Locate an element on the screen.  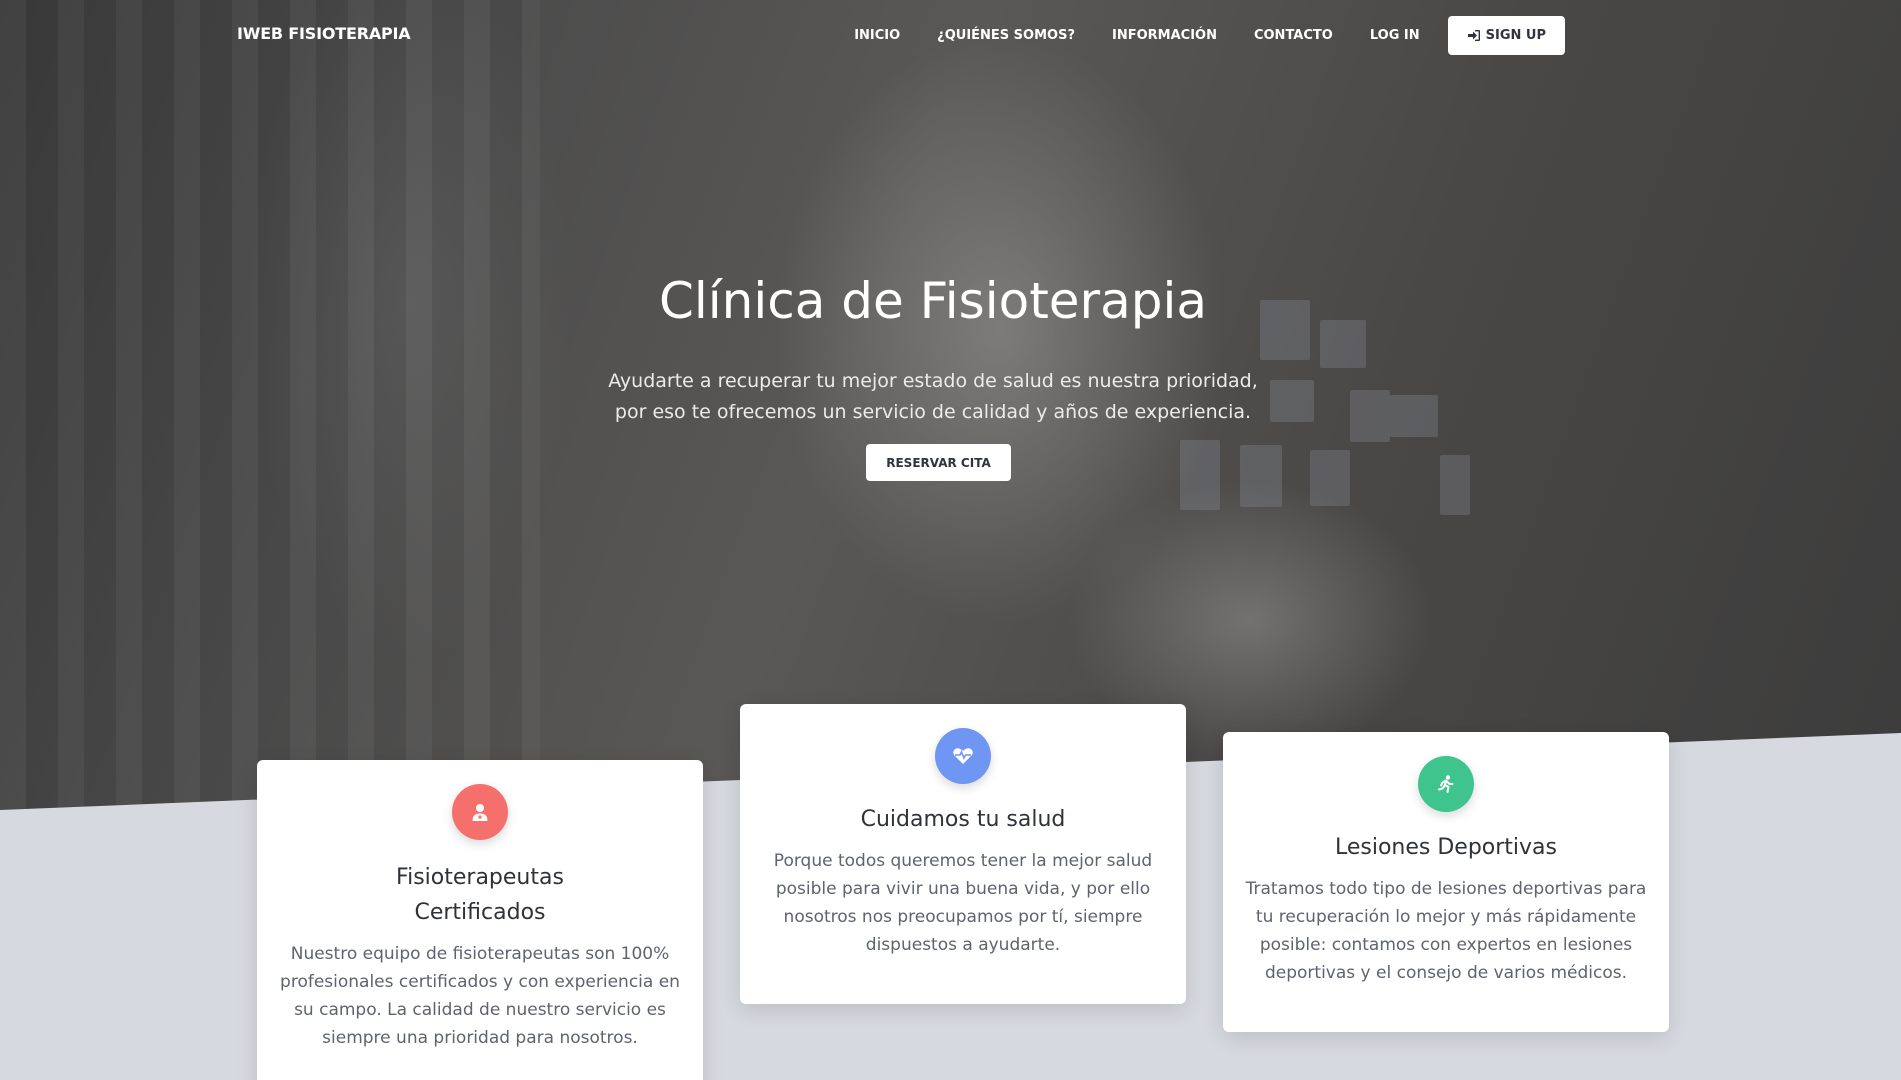
hero-title: Clínica de Fisioterapia is located at coordinates (933, 301).